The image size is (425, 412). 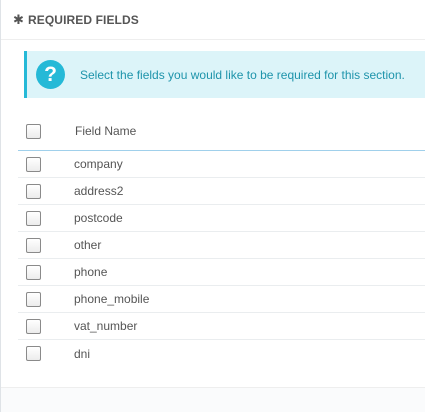 What do you see at coordinates (33, 299) in the screenshot?
I see `field-checkbox-phone-mobile` at bounding box center [33, 299].